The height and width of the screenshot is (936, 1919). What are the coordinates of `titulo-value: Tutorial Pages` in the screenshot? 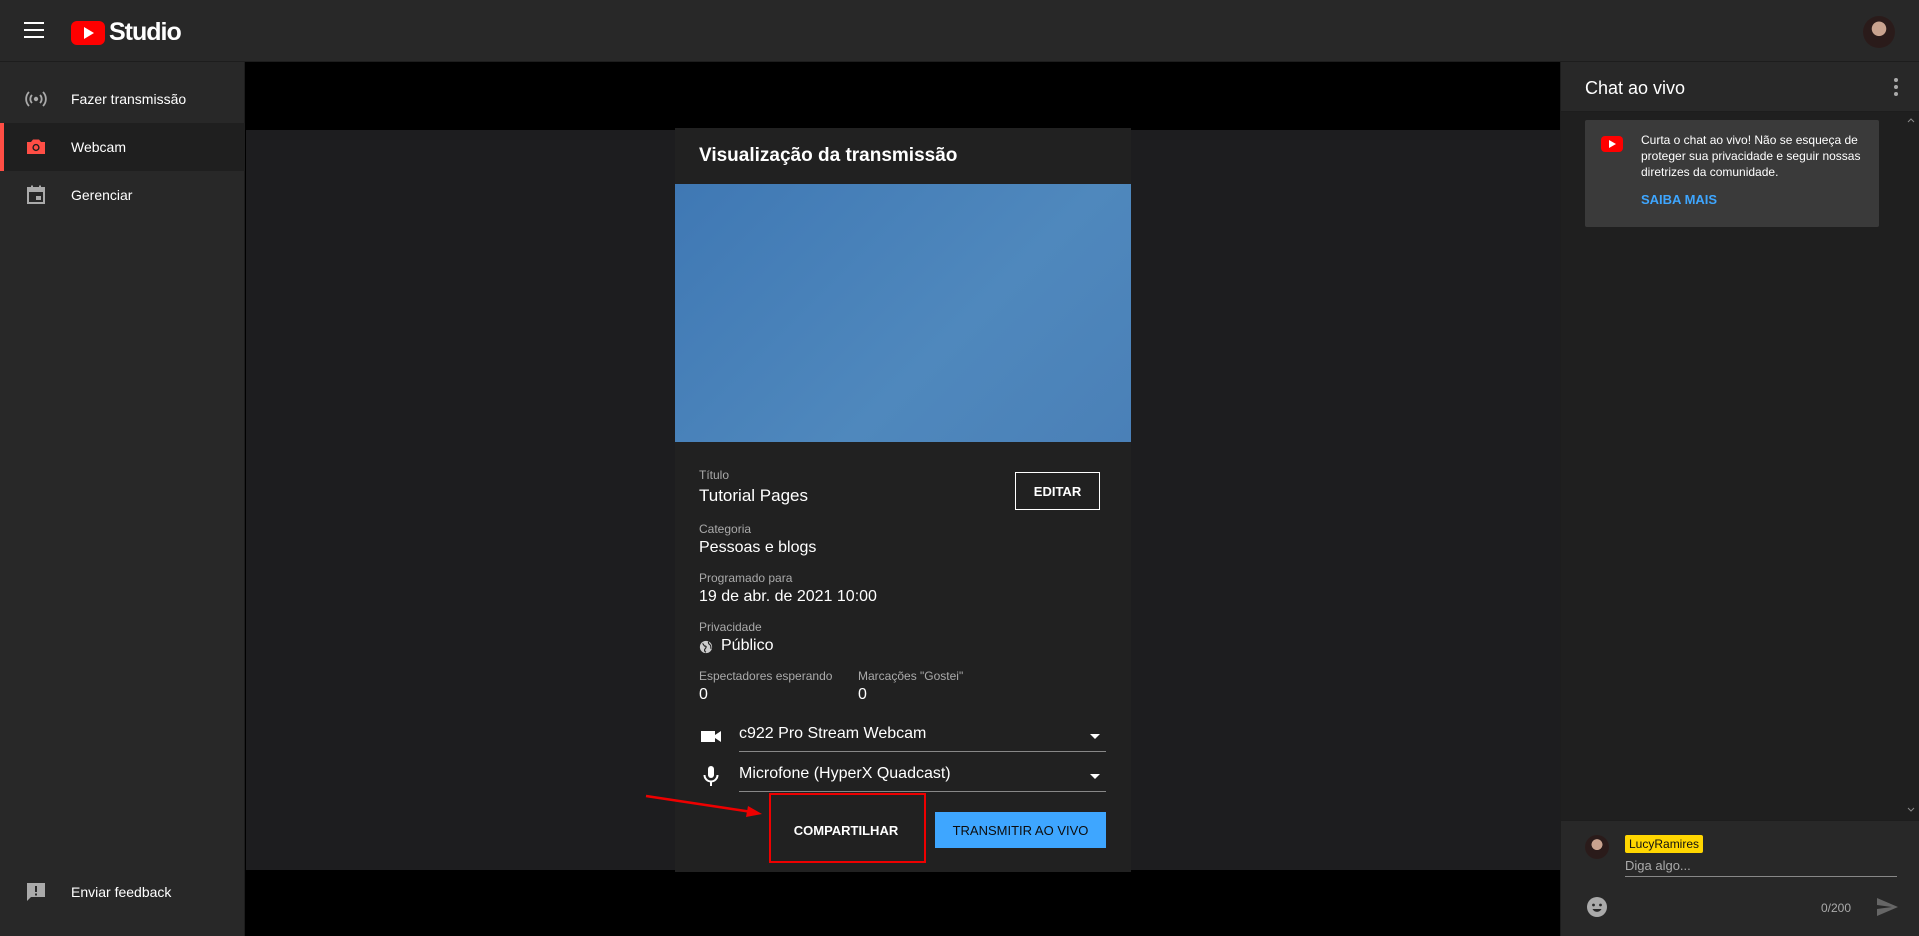 It's located at (753, 495).